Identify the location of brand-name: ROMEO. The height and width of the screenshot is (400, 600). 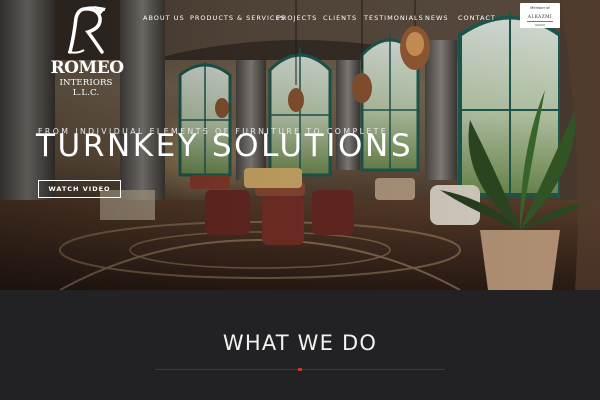
(87, 68).